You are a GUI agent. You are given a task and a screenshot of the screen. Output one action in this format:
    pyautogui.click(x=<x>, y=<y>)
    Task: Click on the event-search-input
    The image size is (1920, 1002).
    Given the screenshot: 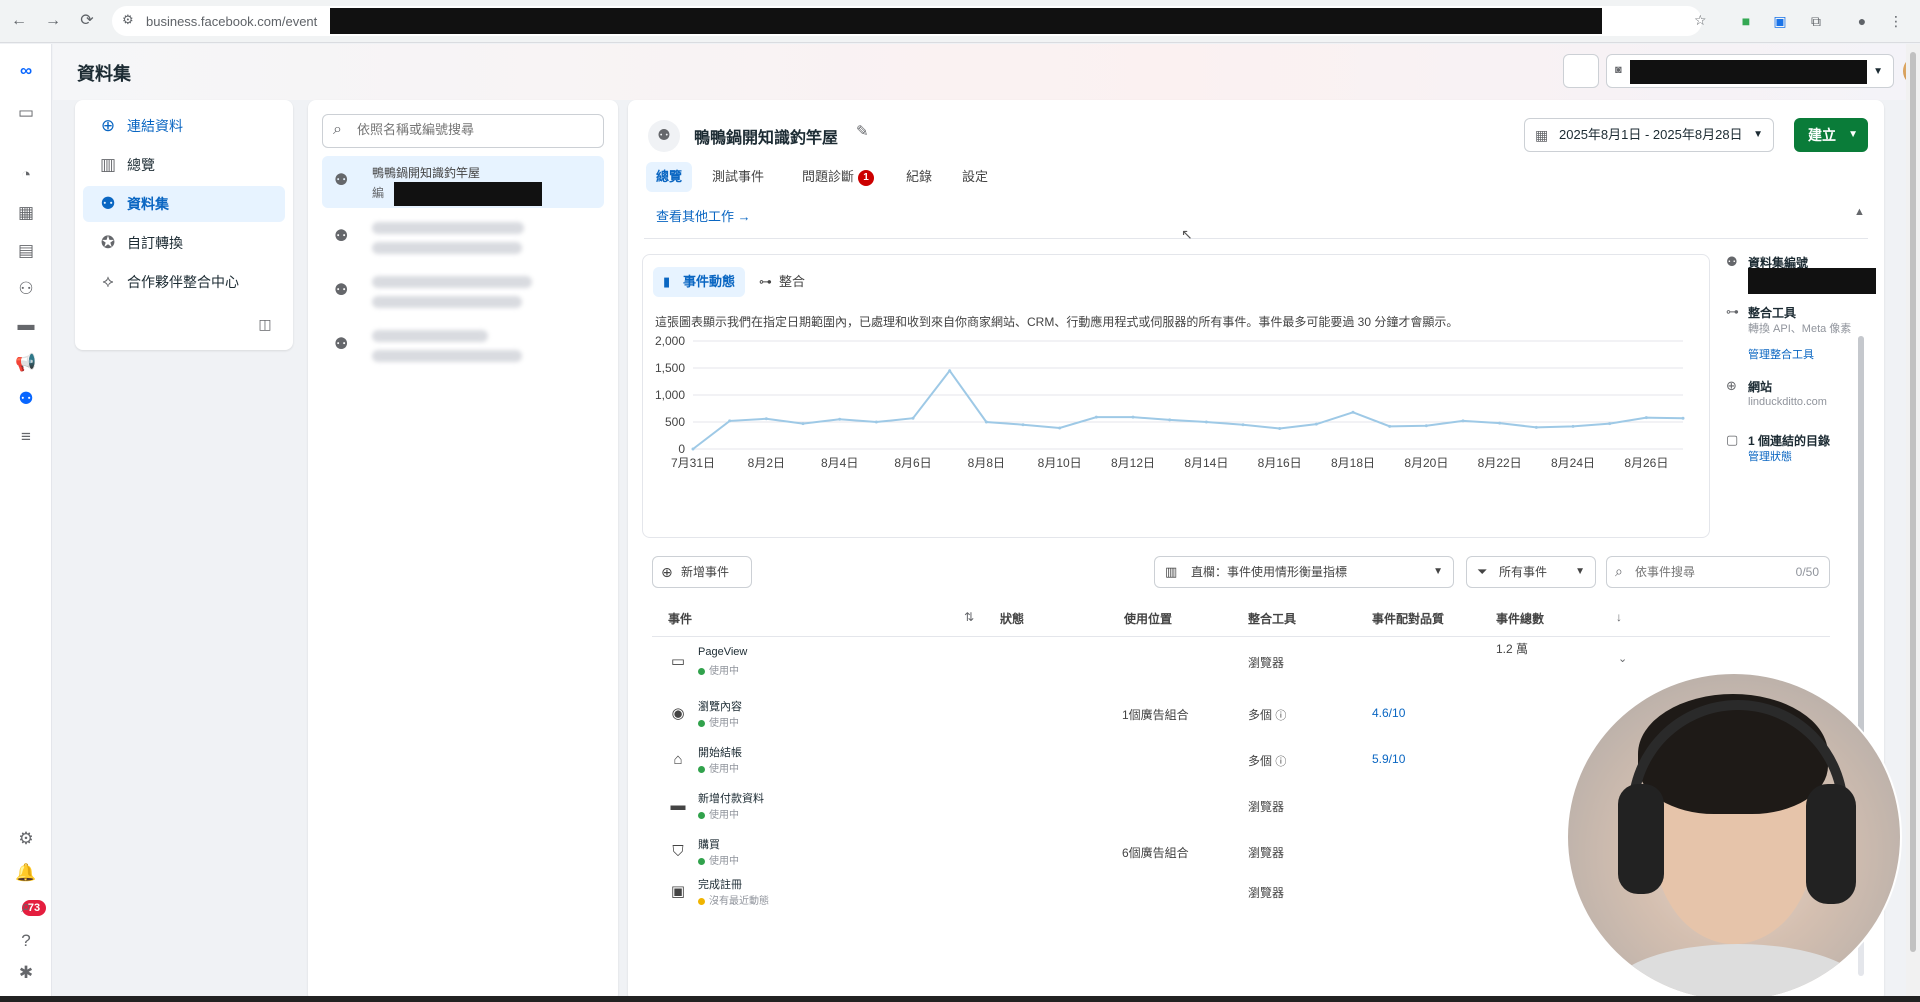 What is the action you would take?
    pyautogui.click(x=1705, y=572)
    